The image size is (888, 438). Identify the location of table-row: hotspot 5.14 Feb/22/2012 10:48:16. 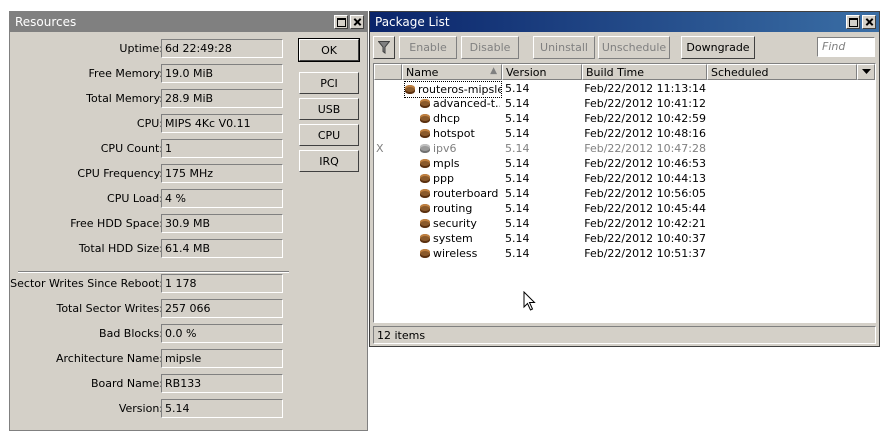
(624, 133).